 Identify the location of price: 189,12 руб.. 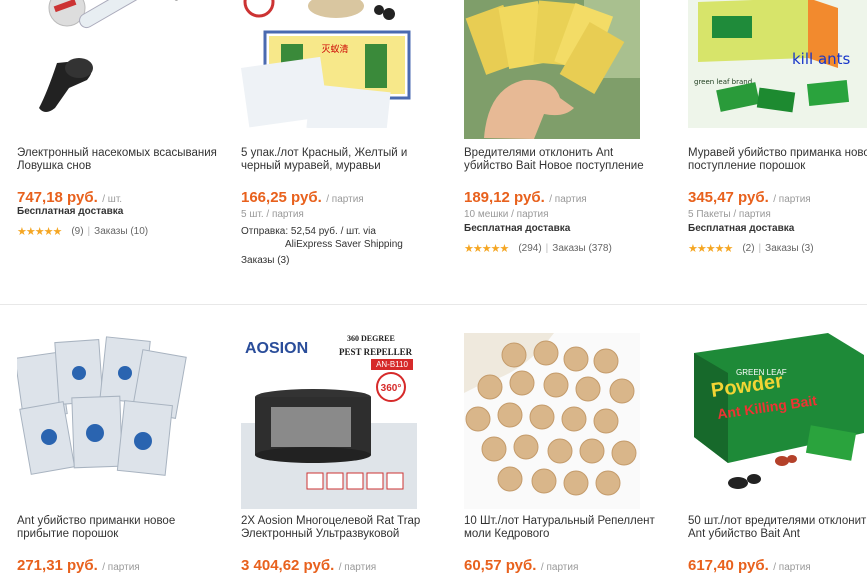
(504, 197).